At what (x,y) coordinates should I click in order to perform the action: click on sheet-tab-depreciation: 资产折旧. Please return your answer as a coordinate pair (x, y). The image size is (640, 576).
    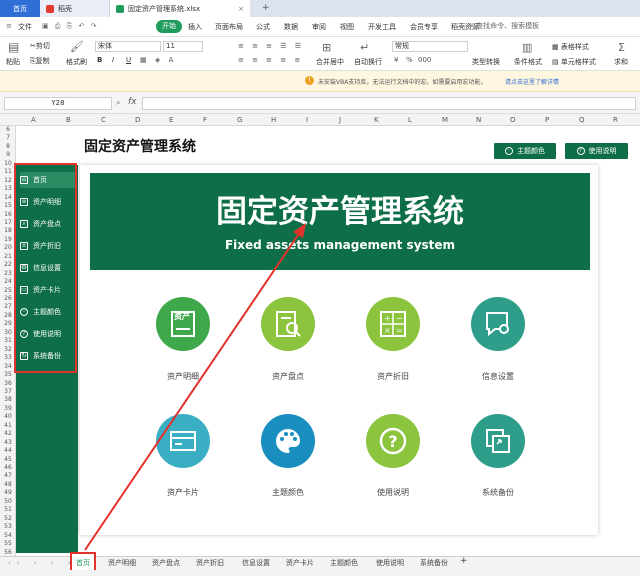
    Looking at the image, I should click on (210, 563).